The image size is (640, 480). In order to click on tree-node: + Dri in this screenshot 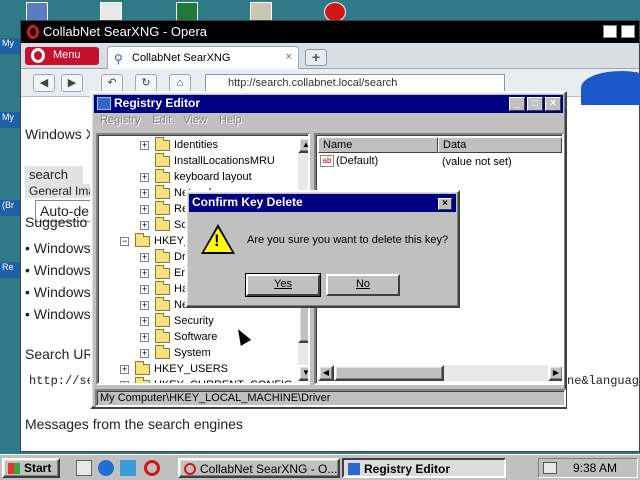, I will do `click(164, 256)`.